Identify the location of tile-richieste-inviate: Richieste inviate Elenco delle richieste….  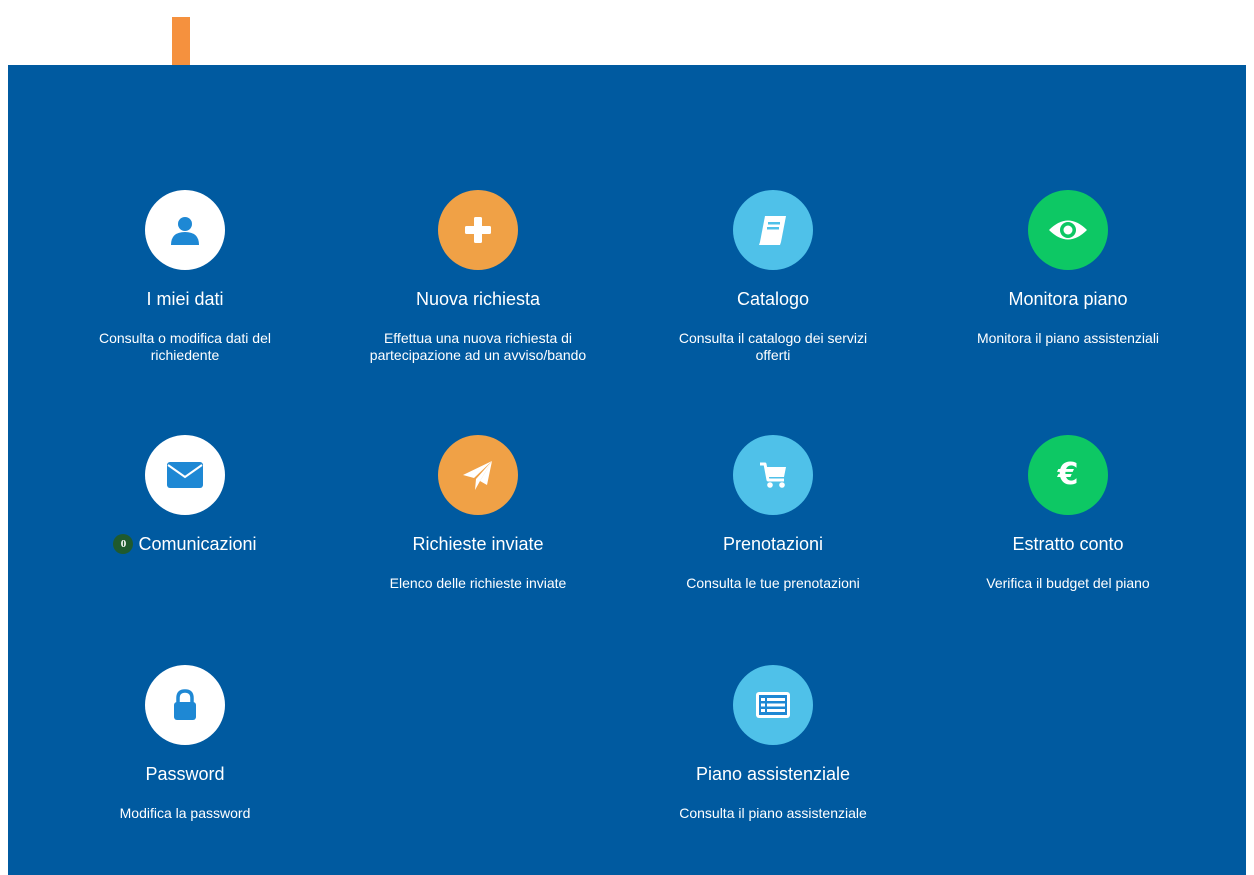
(478, 513).